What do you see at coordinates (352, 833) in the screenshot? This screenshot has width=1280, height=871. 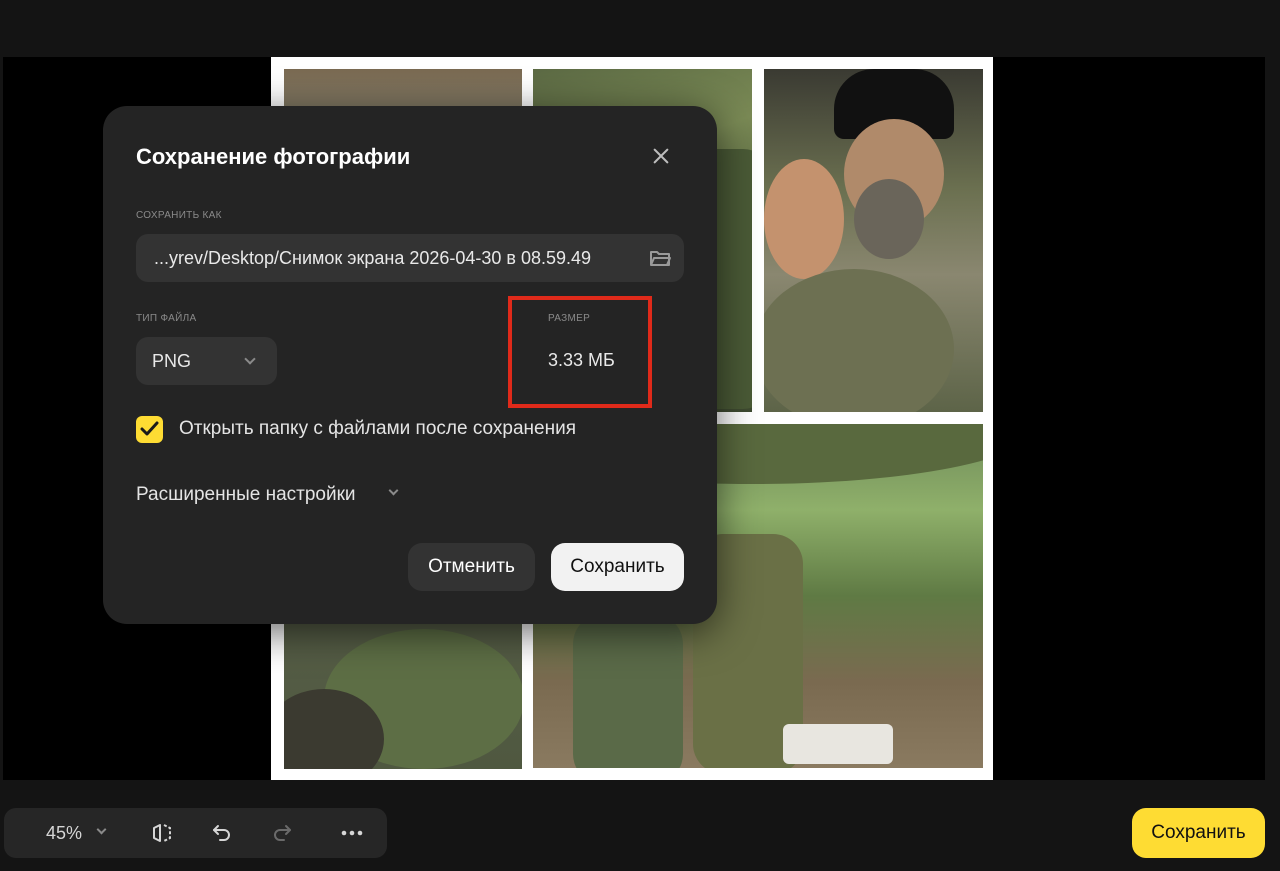 I see `more-icon` at bounding box center [352, 833].